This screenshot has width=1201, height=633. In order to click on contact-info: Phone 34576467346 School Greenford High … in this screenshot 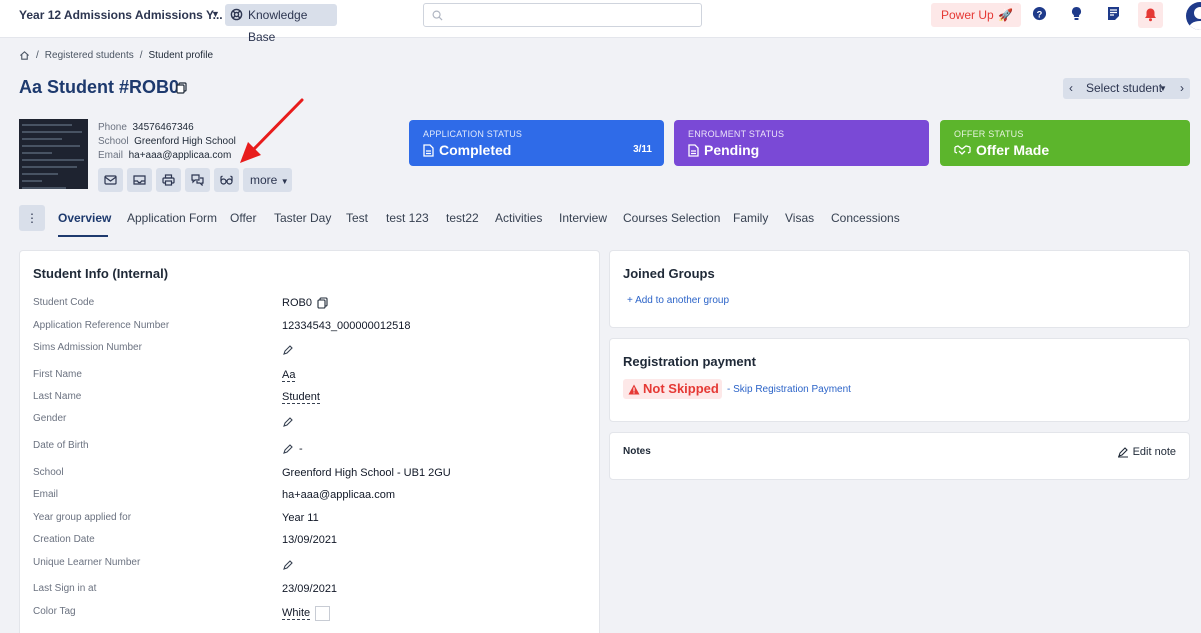, I will do `click(167, 142)`.